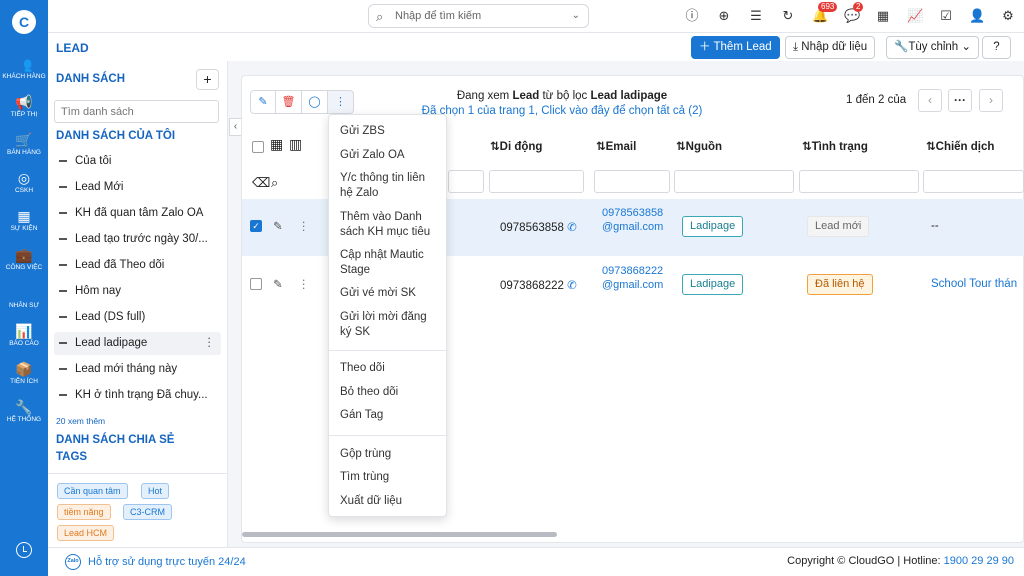 This screenshot has height=576, width=1024. What do you see at coordinates (960, 146) in the screenshot?
I see `column-header-campaign: ⇅Chiến dịch` at bounding box center [960, 146].